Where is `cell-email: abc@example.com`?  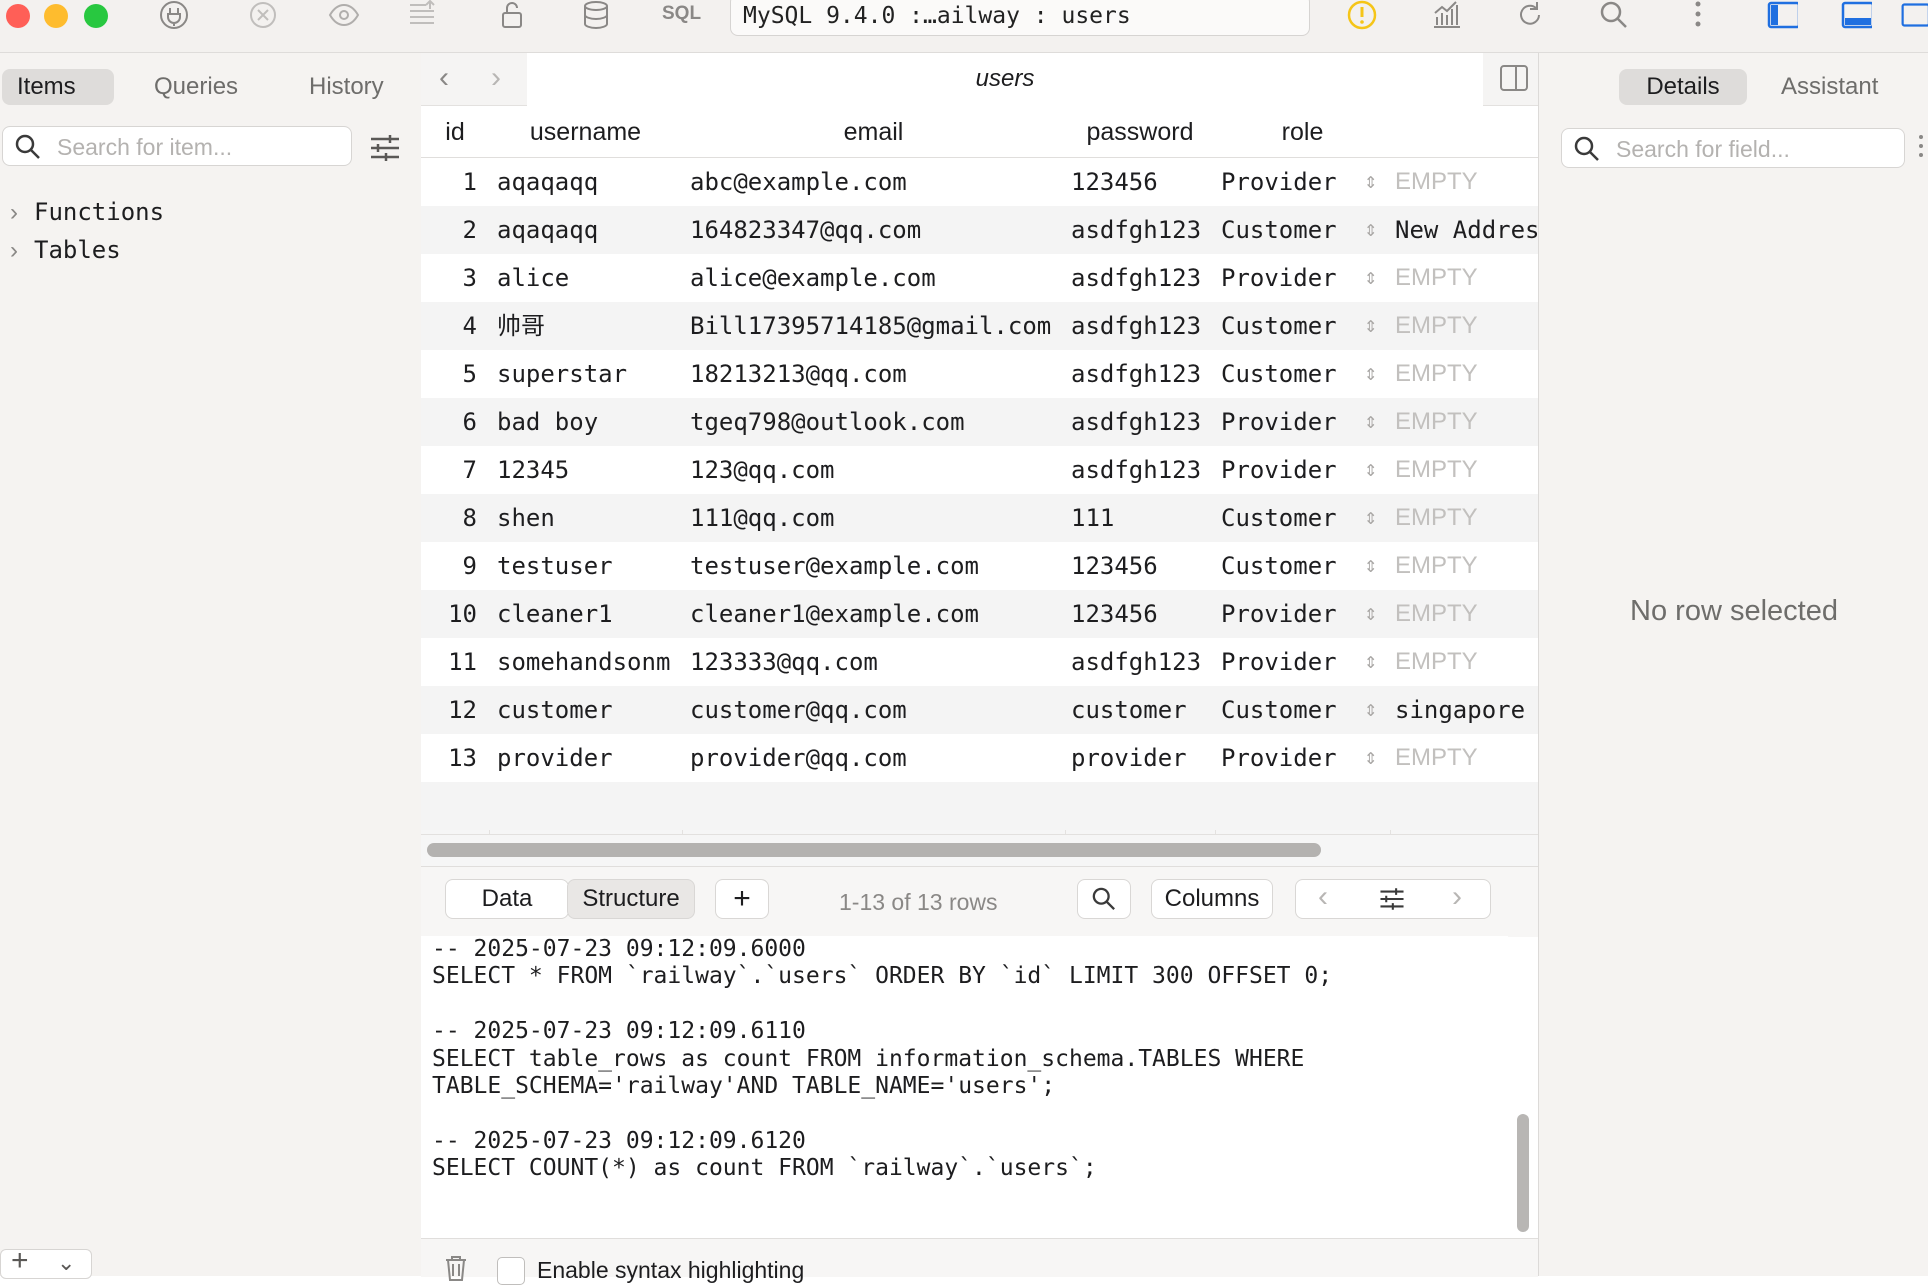 cell-email: abc@example.com is located at coordinates (877, 182).